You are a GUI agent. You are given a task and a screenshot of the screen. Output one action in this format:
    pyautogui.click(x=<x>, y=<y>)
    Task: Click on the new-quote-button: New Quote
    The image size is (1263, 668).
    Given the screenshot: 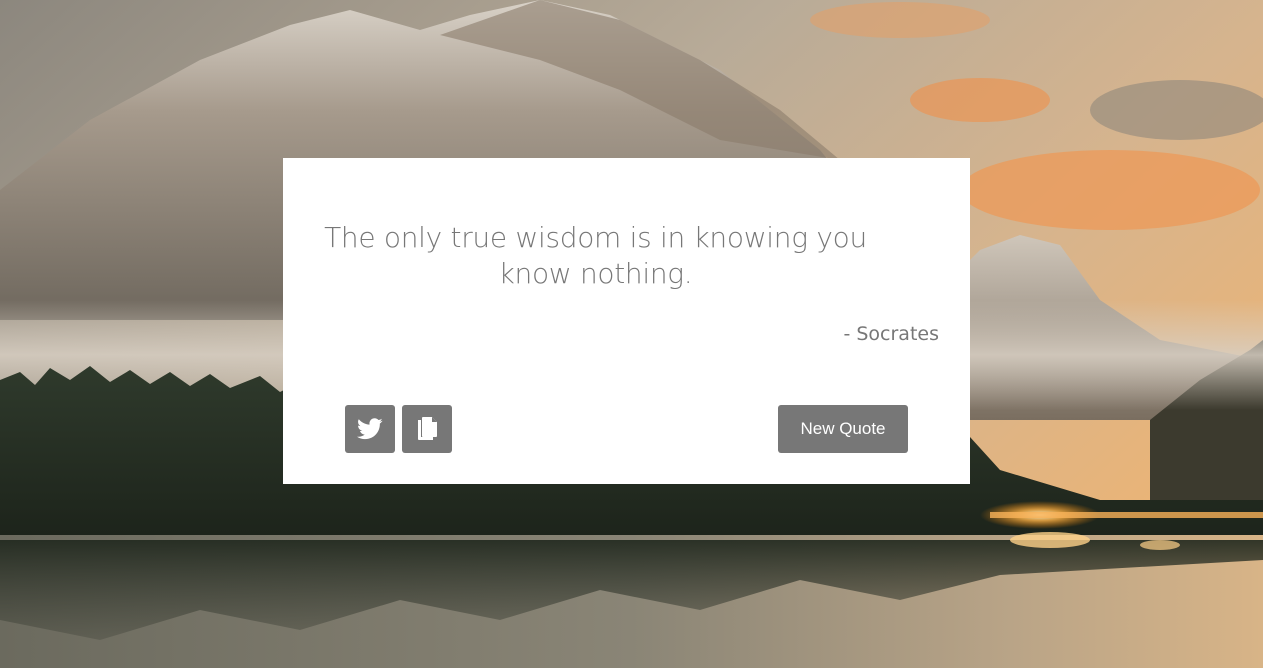 What is the action you would take?
    pyautogui.click(x=843, y=429)
    